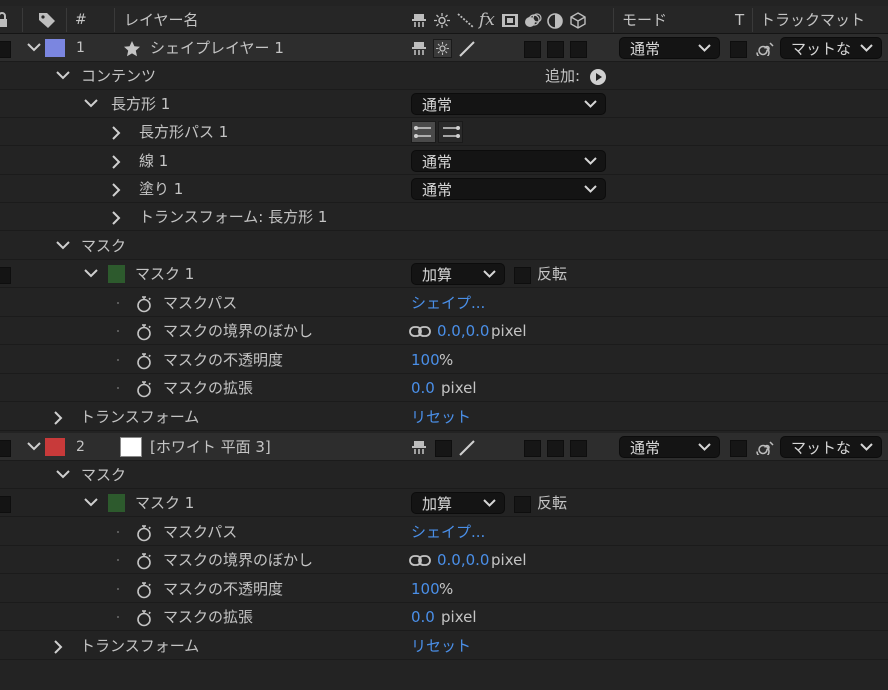  I want to click on path-direction-ccw-button, so click(450, 132).